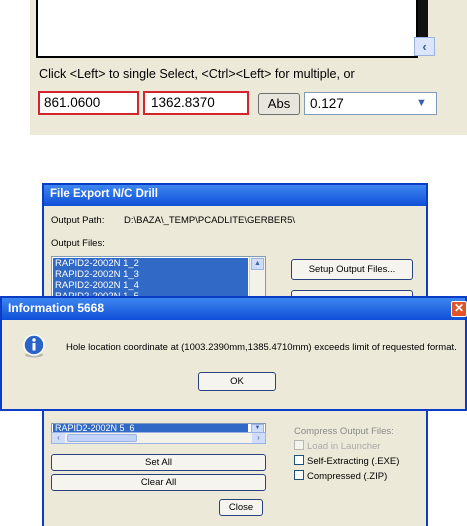 The width and height of the screenshot is (467, 526). I want to click on chevron-down-icon: ▼, so click(424, 103).